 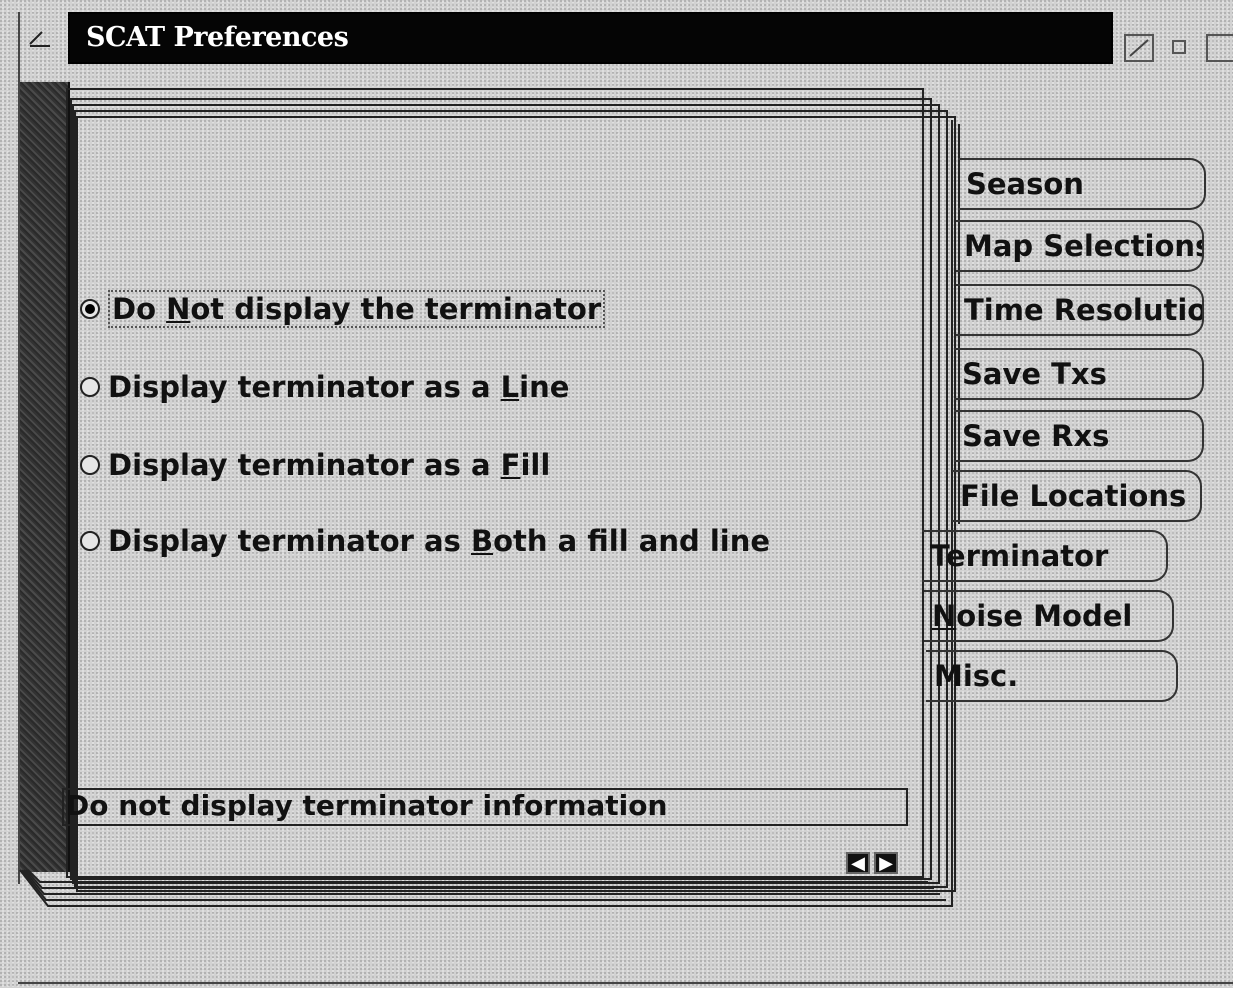 I want to click on option-do-not-display: Do Not display the terminator, so click(x=343, y=309).